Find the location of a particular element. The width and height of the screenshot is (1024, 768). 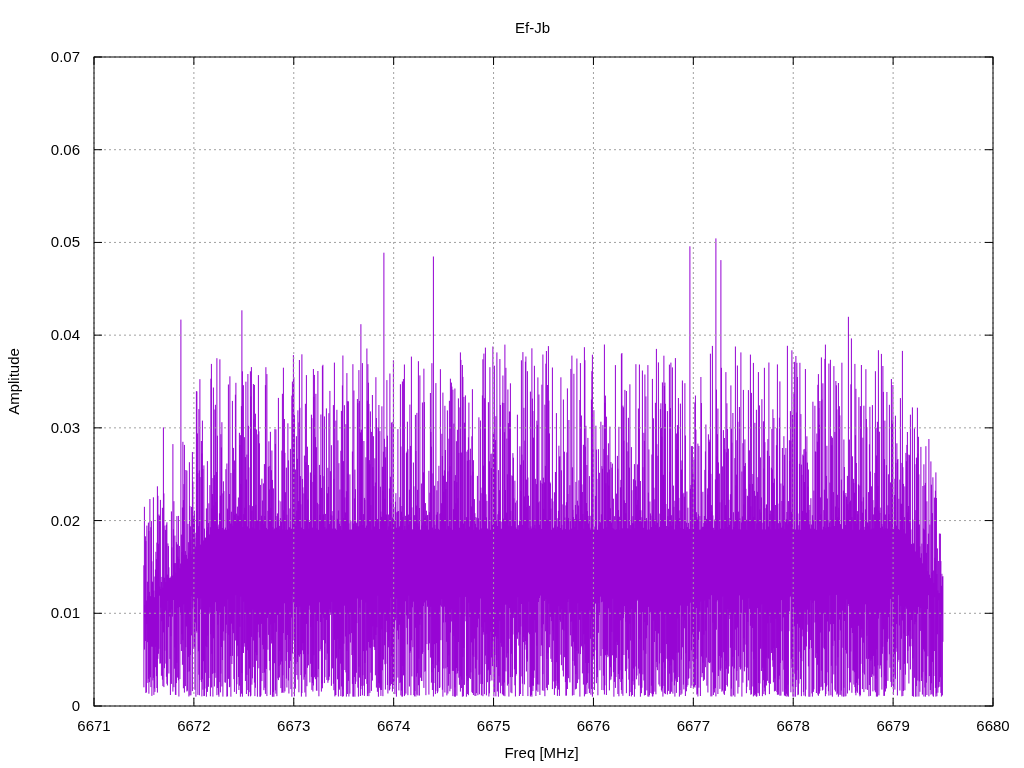

tick-label: 0.07 is located at coordinates (65, 56).